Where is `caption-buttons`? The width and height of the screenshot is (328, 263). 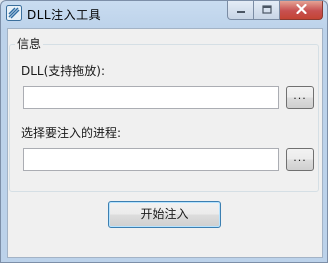 caption-buttons is located at coordinates (275, 10).